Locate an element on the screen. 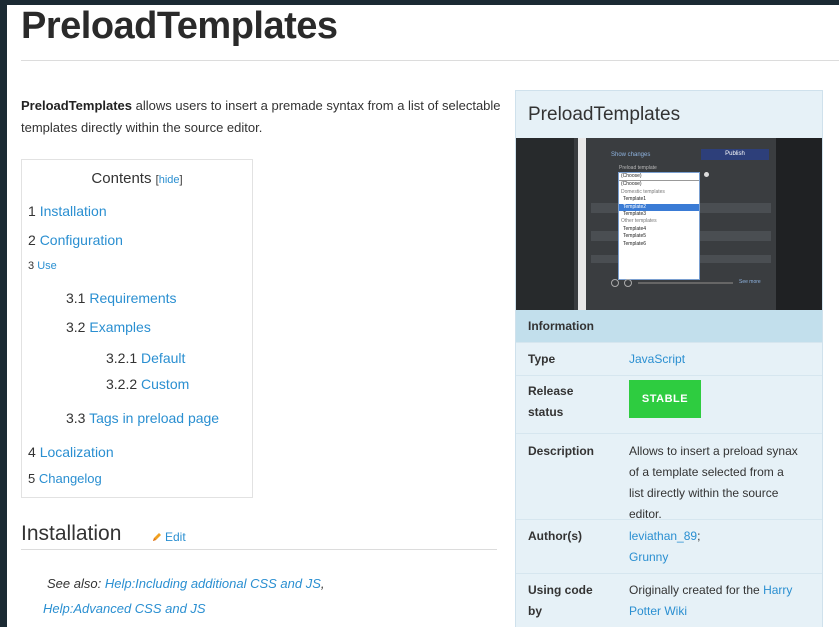 The image size is (839, 627). edit-label: Edit is located at coordinates (175, 537).